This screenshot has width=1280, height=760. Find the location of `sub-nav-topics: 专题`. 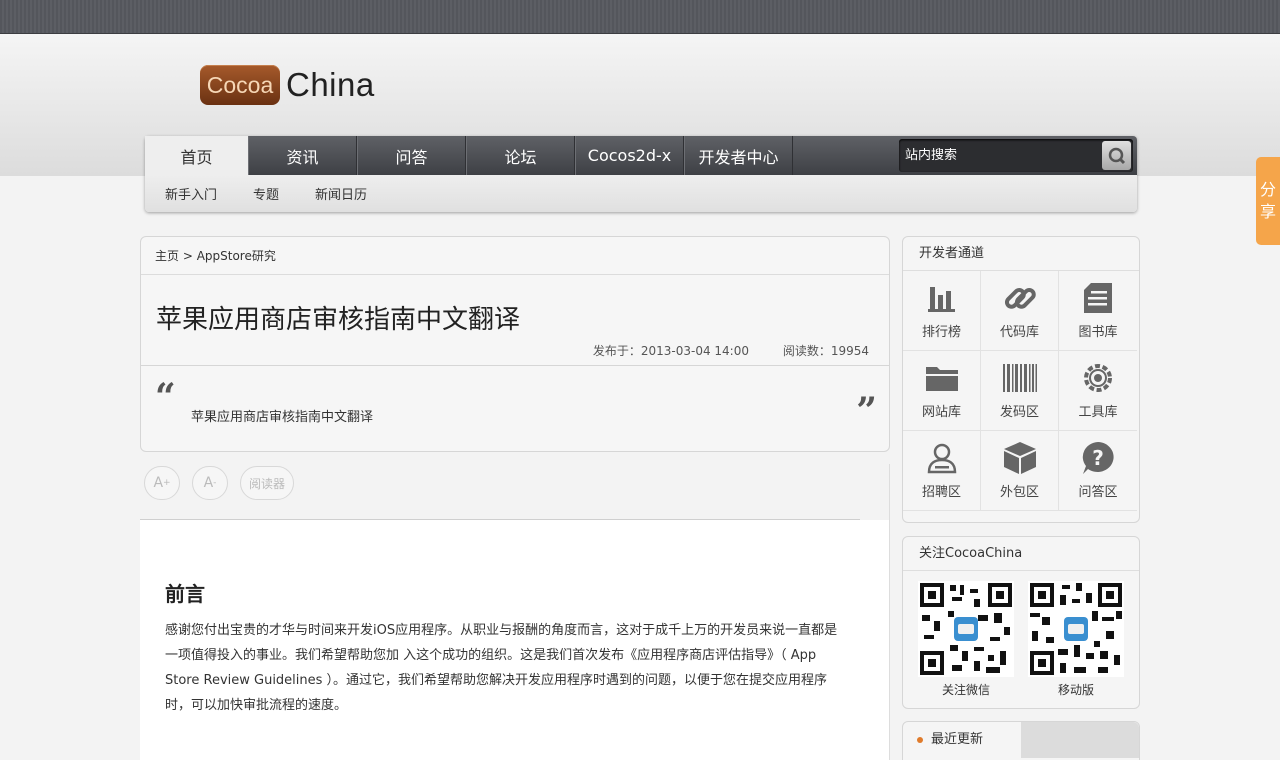

sub-nav-topics: 专题 is located at coordinates (266, 193).